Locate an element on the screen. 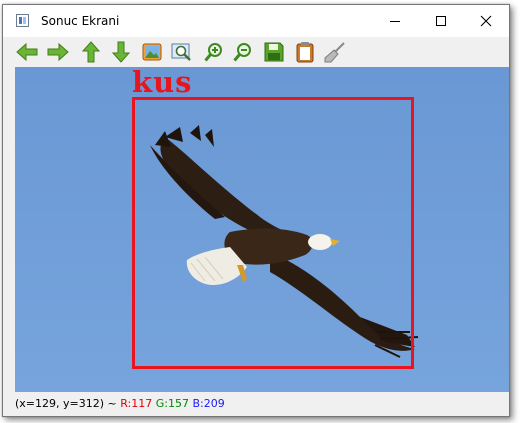  zoom-fit-icon is located at coordinates (181, 52).